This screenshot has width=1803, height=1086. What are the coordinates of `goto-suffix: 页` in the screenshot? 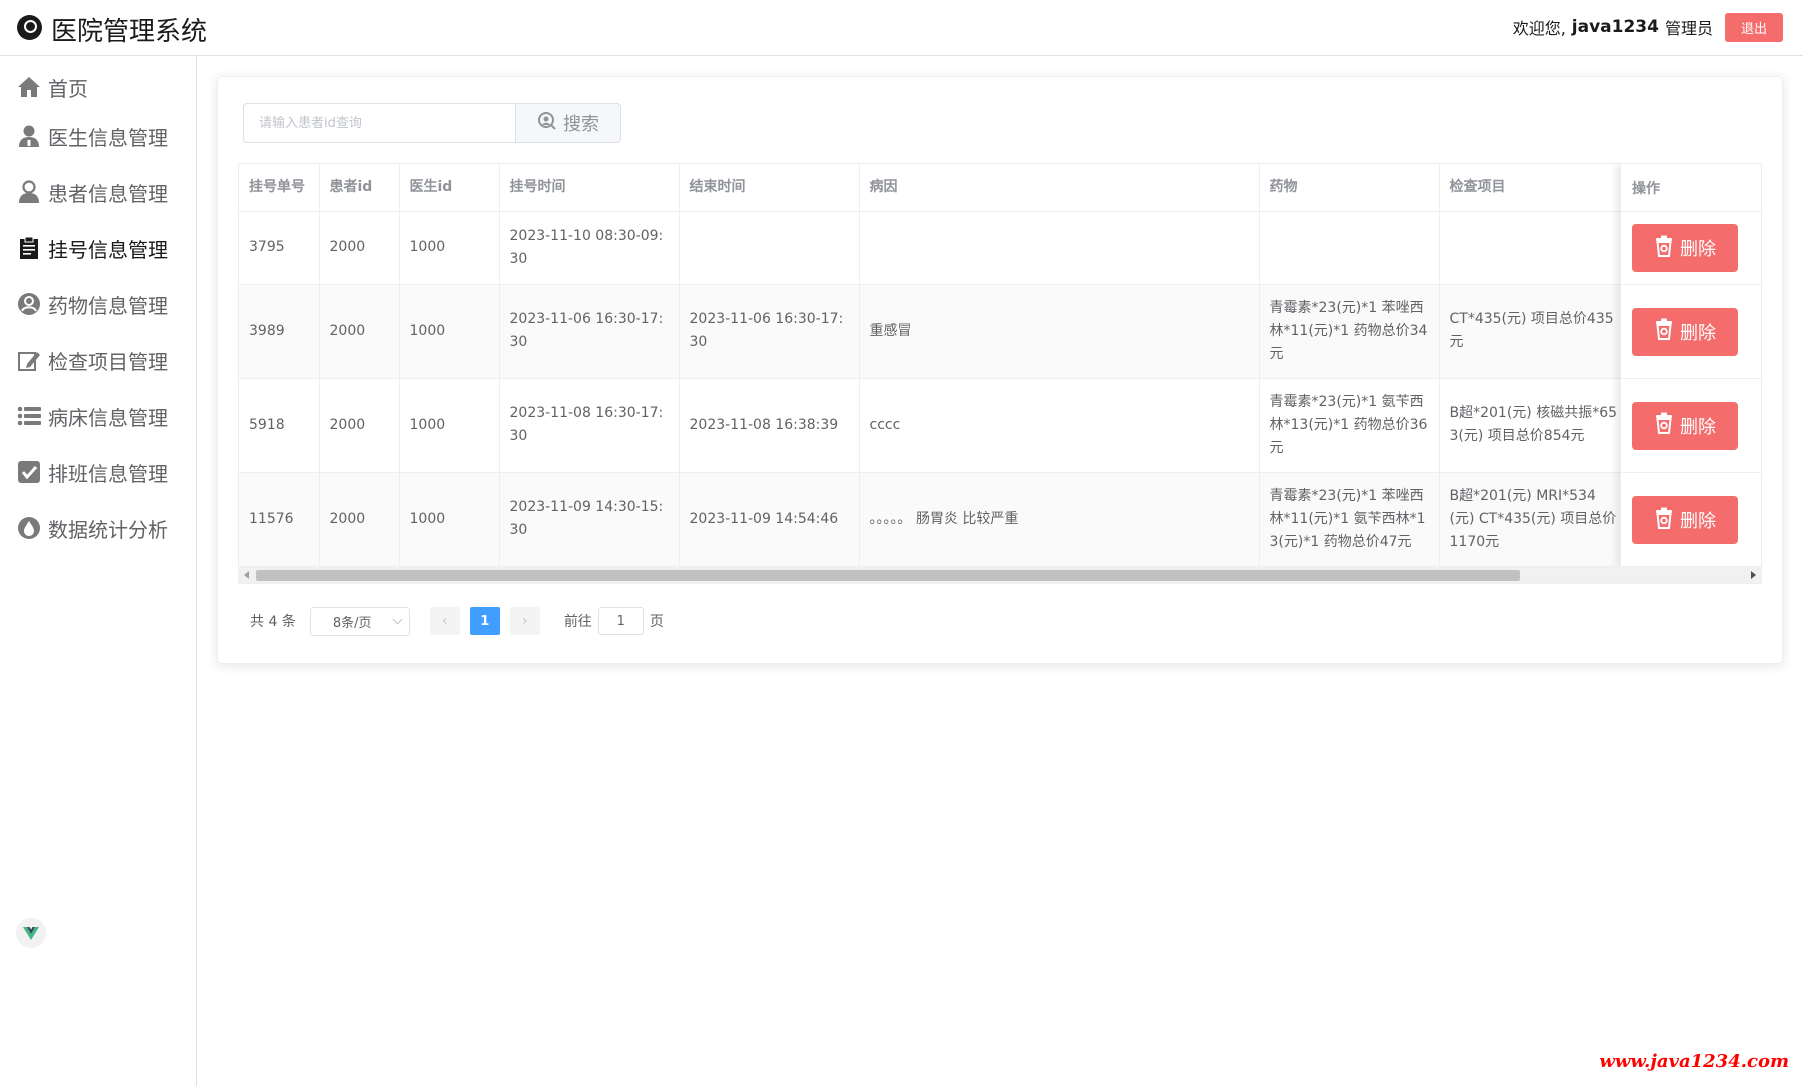 It's located at (656, 622).